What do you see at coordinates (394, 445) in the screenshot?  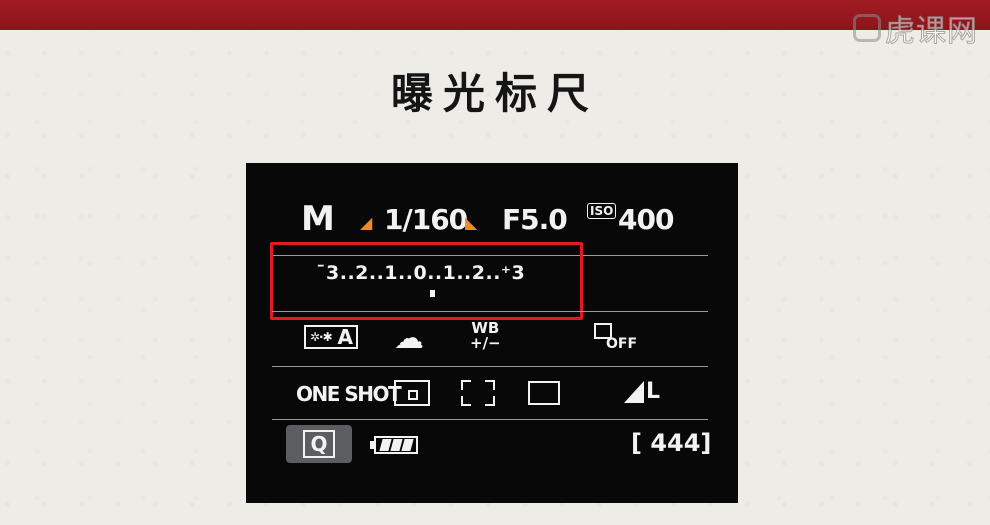 I see `battery-icon` at bounding box center [394, 445].